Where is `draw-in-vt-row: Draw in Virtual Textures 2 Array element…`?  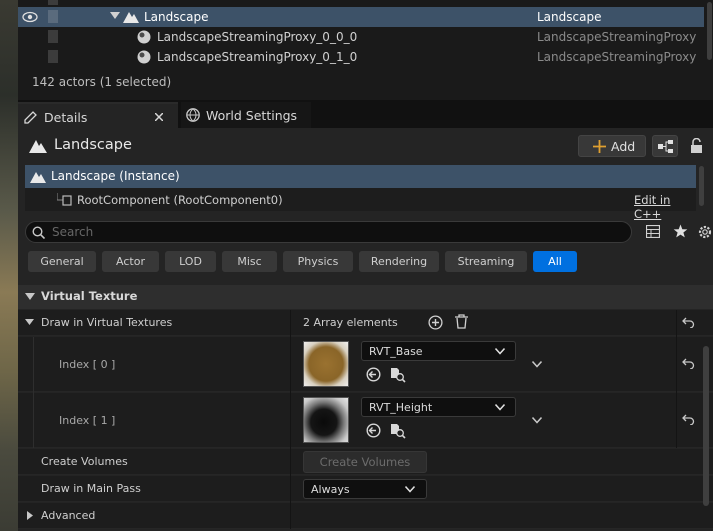
draw-in-vt-row: Draw in Virtual Textures 2 Array element… is located at coordinates (365, 323).